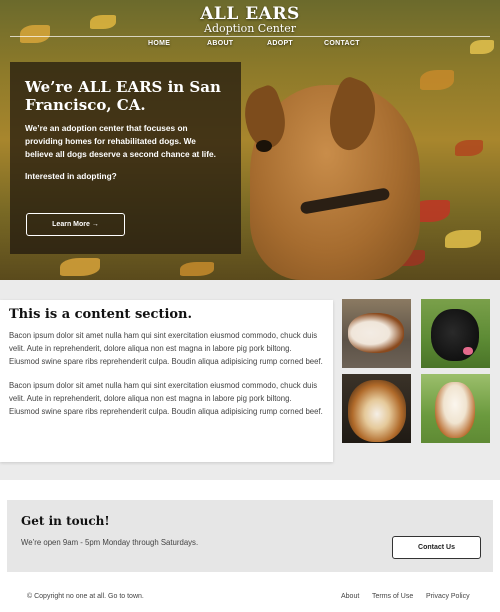 This screenshot has width=500, height=612. What do you see at coordinates (250, 36) in the screenshot?
I see `nav-divider` at bounding box center [250, 36].